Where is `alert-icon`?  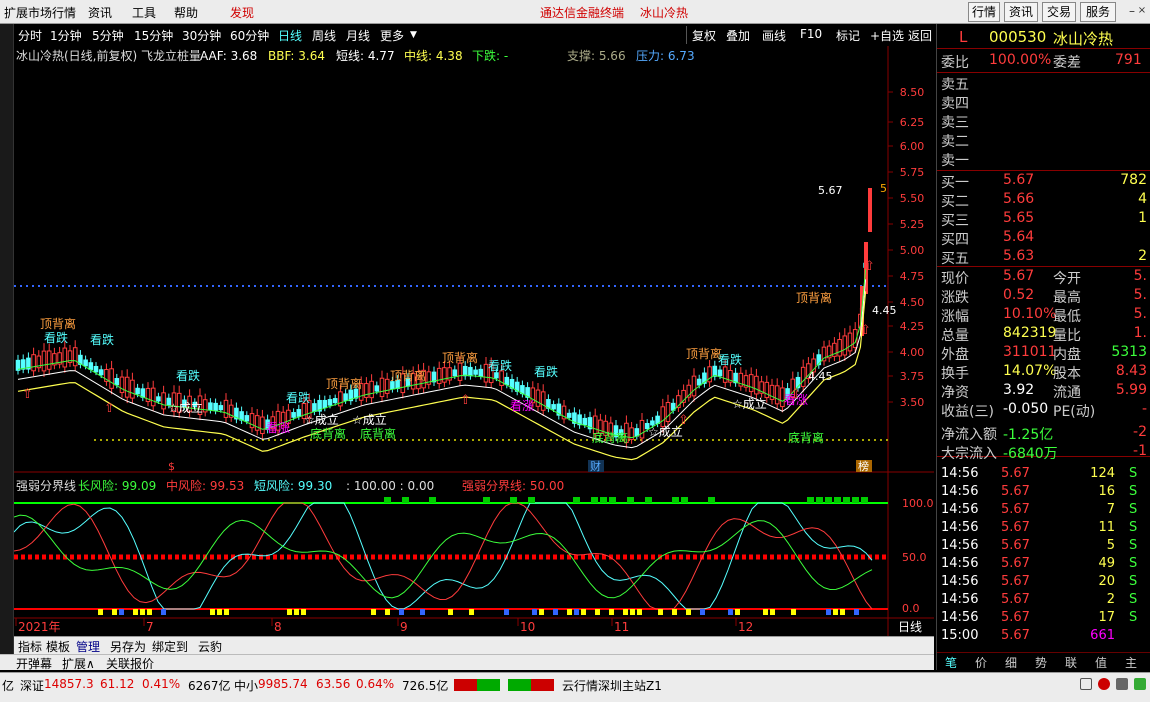 alert-icon is located at coordinates (1104, 684).